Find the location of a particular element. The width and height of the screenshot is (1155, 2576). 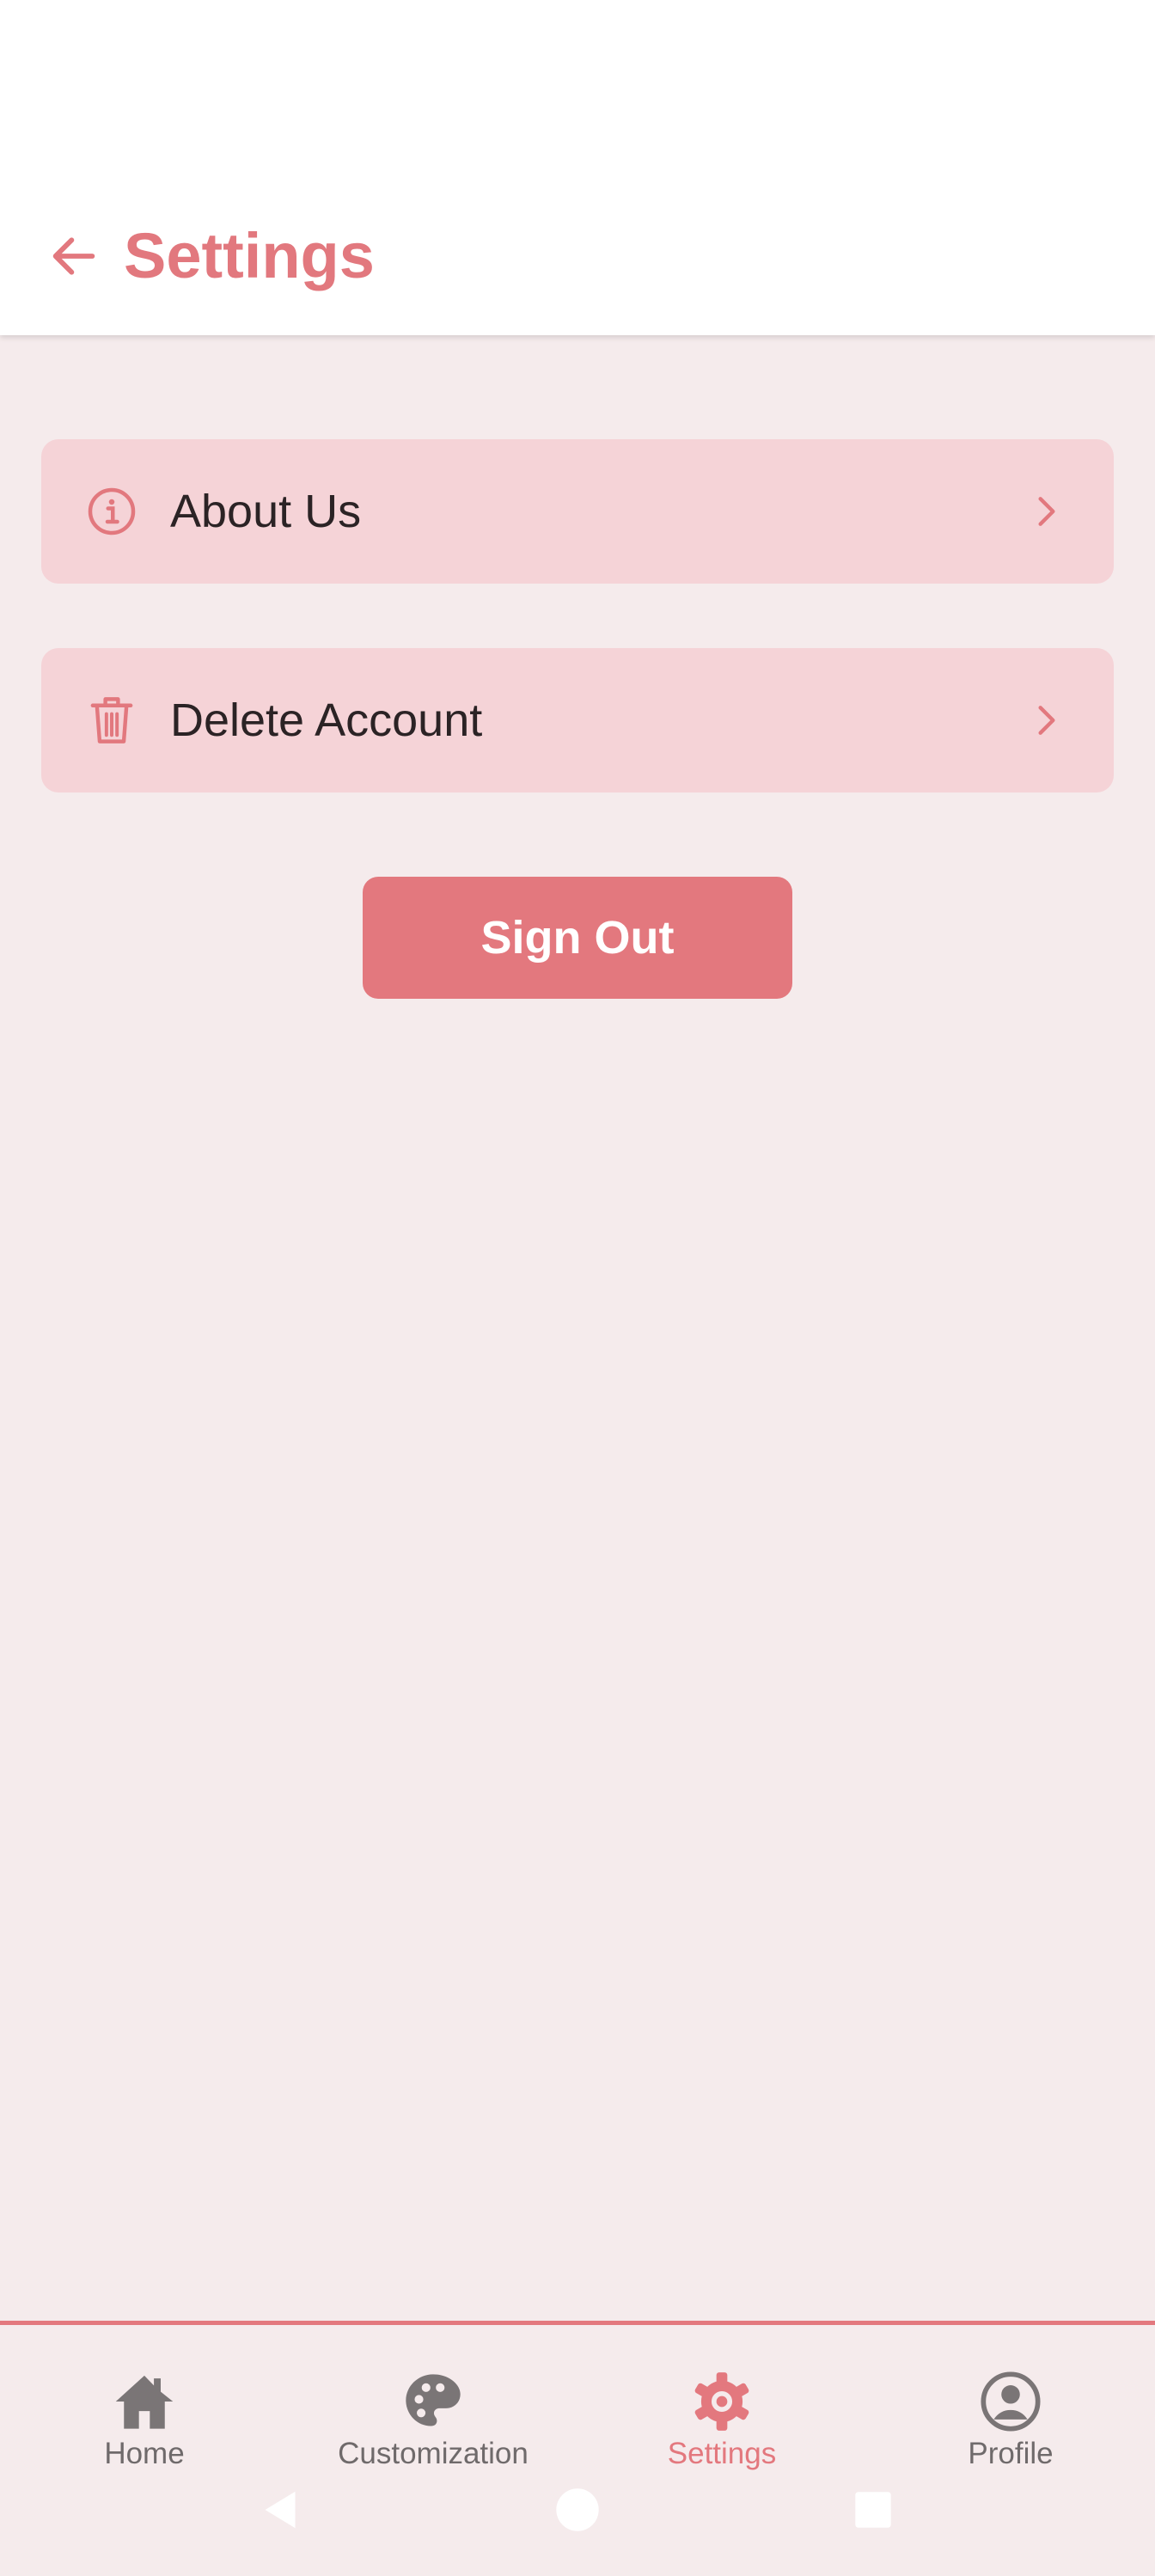

nav-item-settings: Settings is located at coordinates (722, 2408).